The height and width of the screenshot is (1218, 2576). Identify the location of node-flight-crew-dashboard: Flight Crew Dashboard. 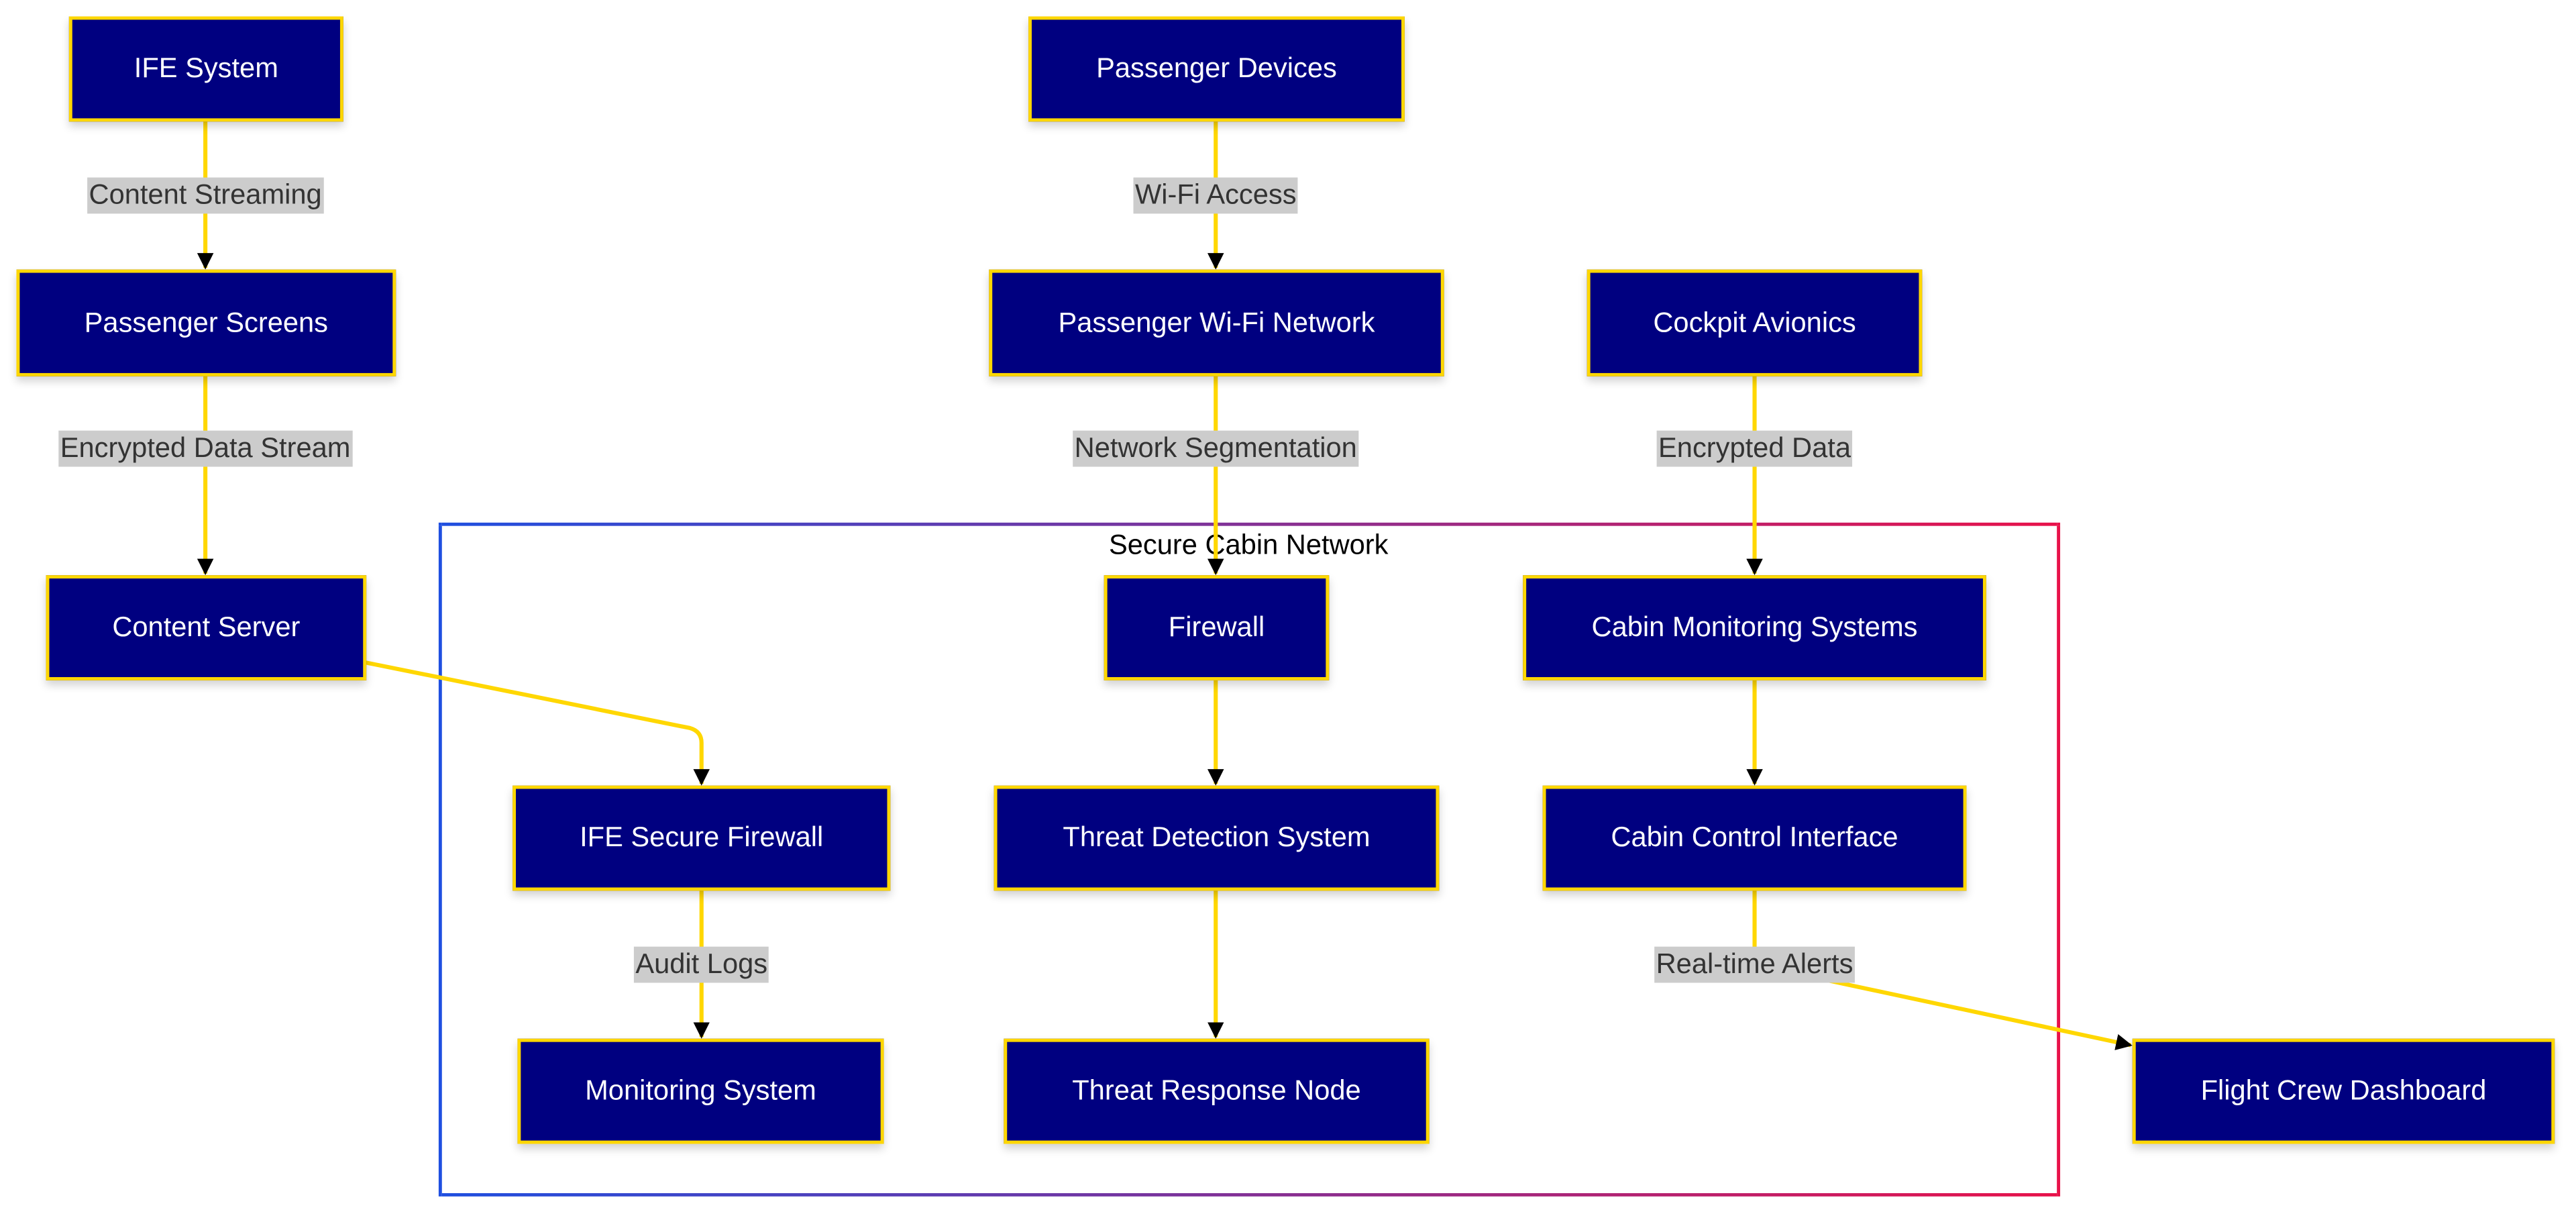
(2343, 1091).